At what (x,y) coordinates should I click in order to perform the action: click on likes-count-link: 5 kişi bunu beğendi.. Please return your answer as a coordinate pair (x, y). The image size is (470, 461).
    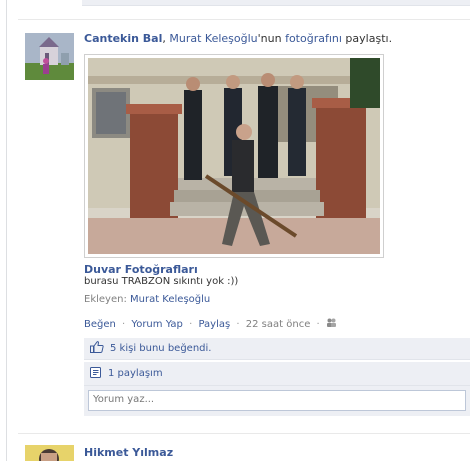
    Looking at the image, I should click on (160, 348).